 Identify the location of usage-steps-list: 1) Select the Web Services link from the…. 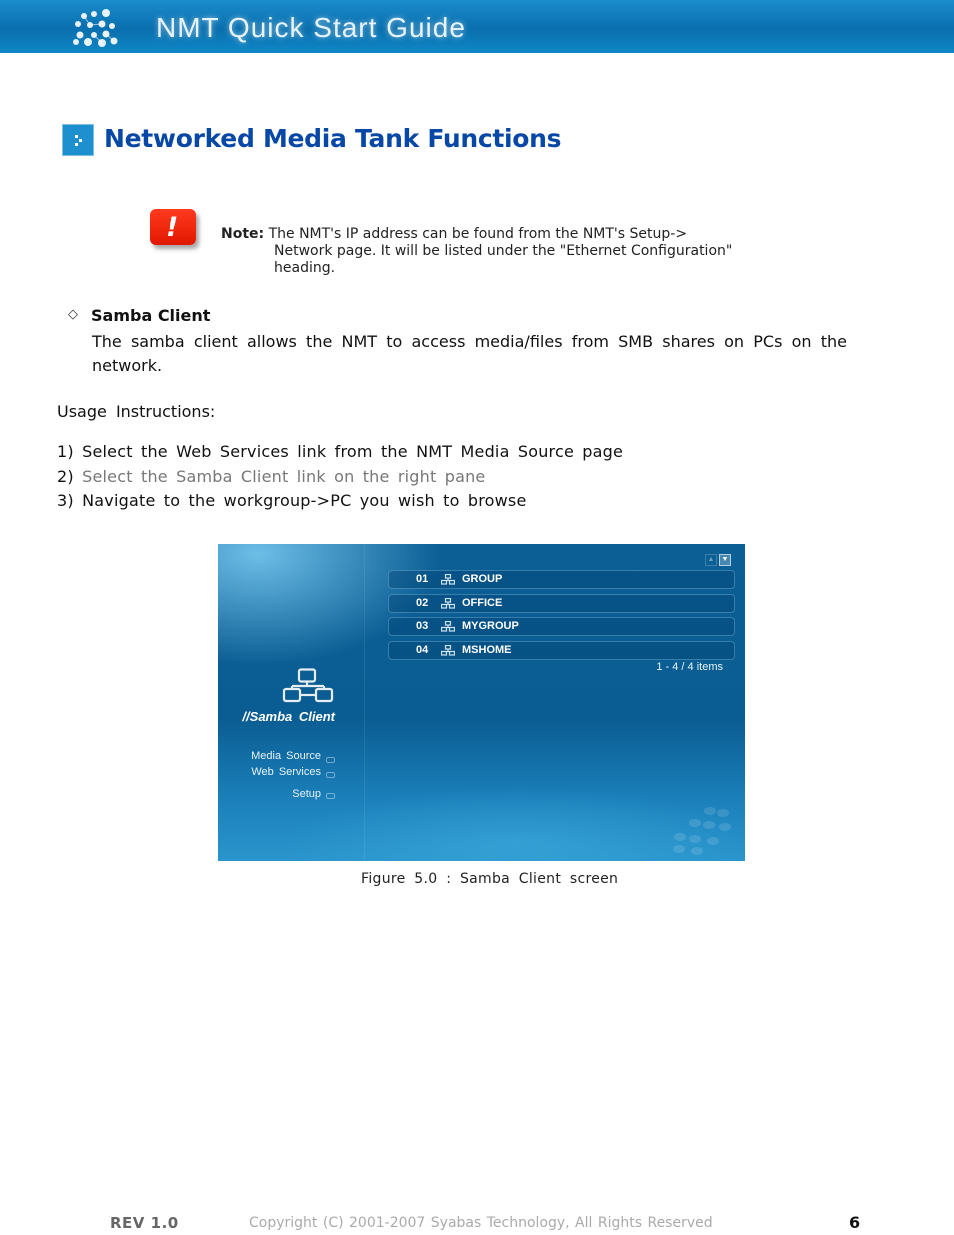
(340, 477).